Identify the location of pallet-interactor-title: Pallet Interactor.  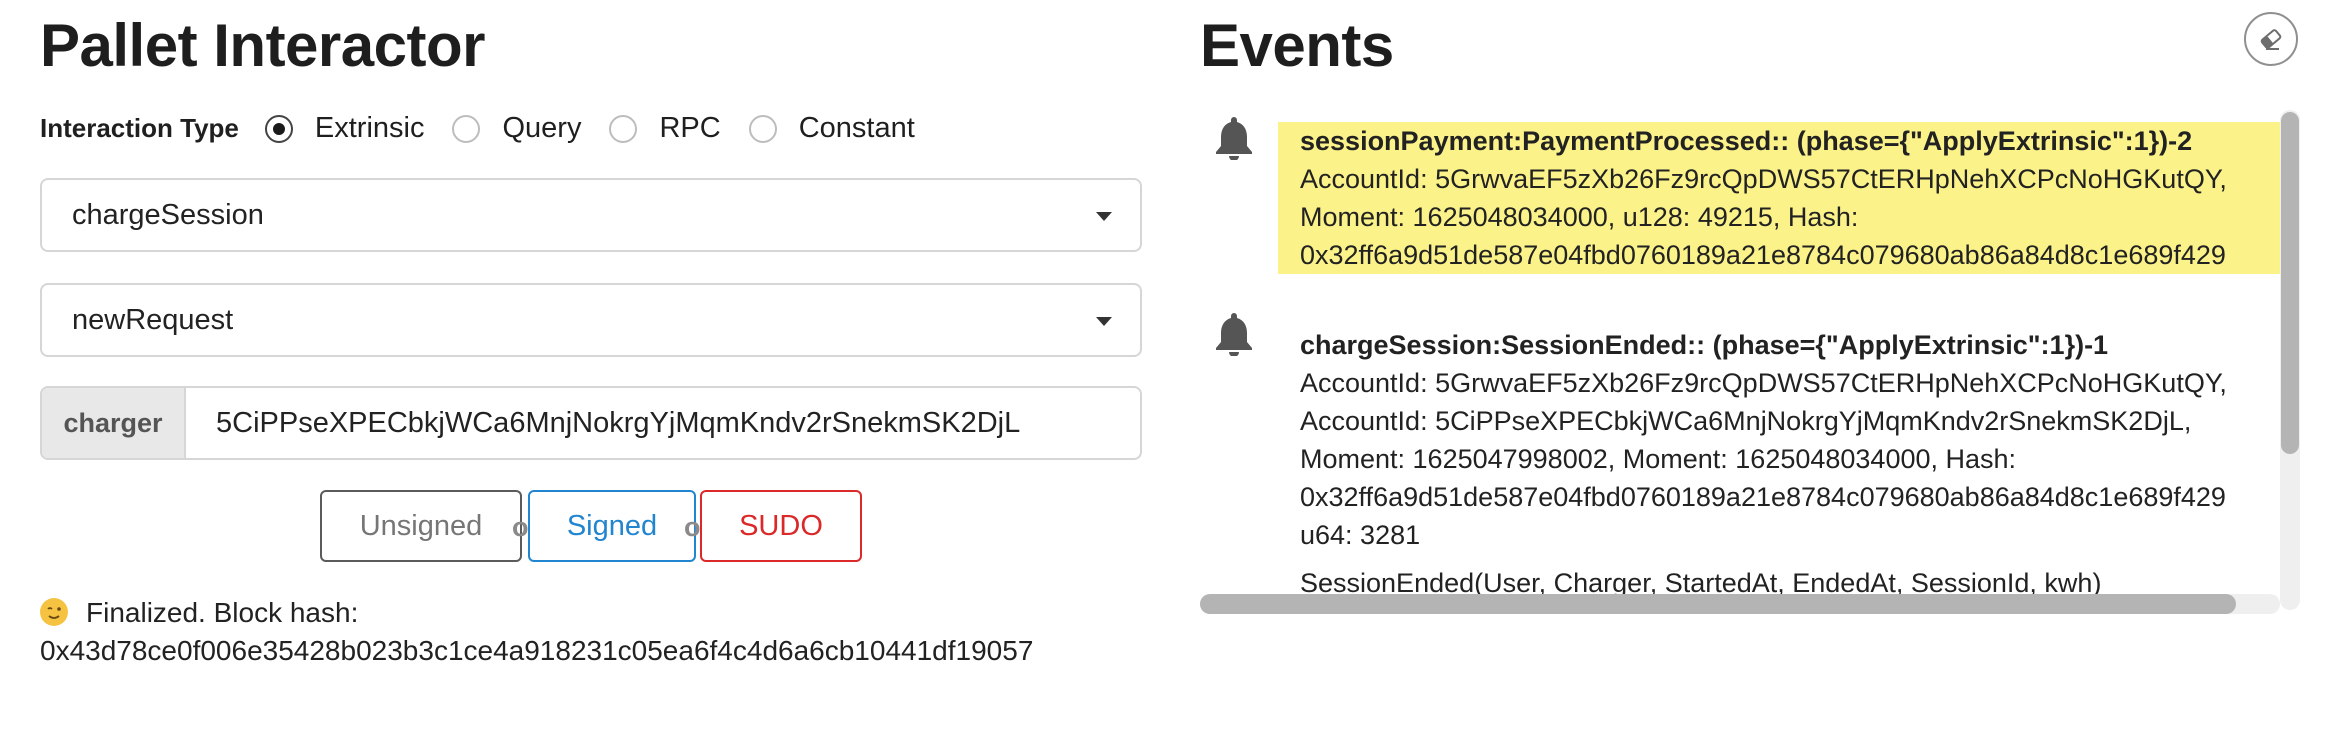
(263, 45).